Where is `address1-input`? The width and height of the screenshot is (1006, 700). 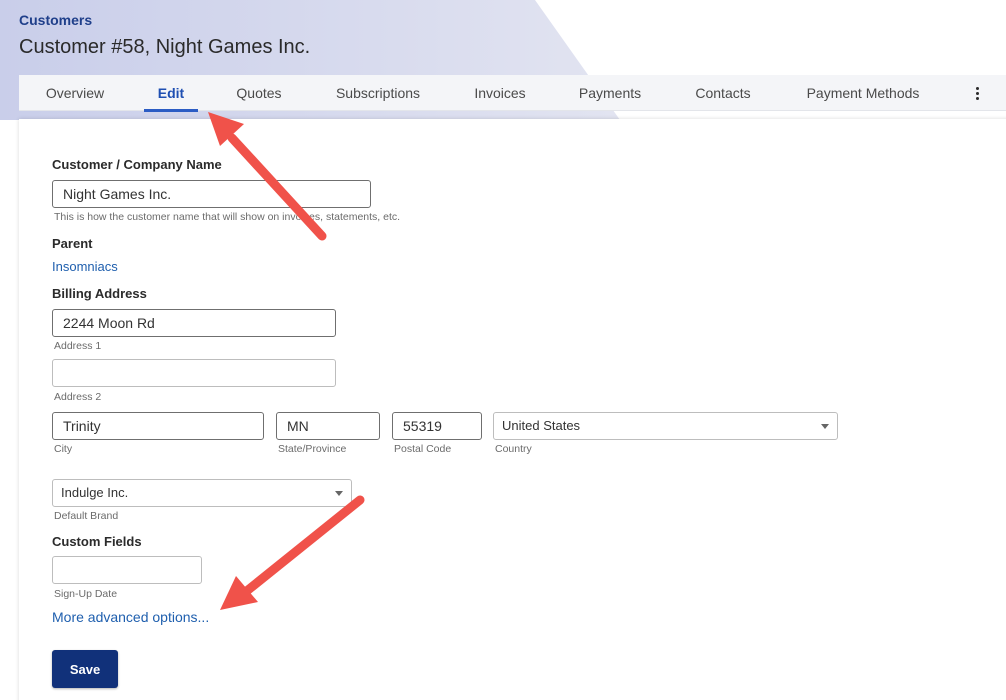
address1-input is located at coordinates (194, 323).